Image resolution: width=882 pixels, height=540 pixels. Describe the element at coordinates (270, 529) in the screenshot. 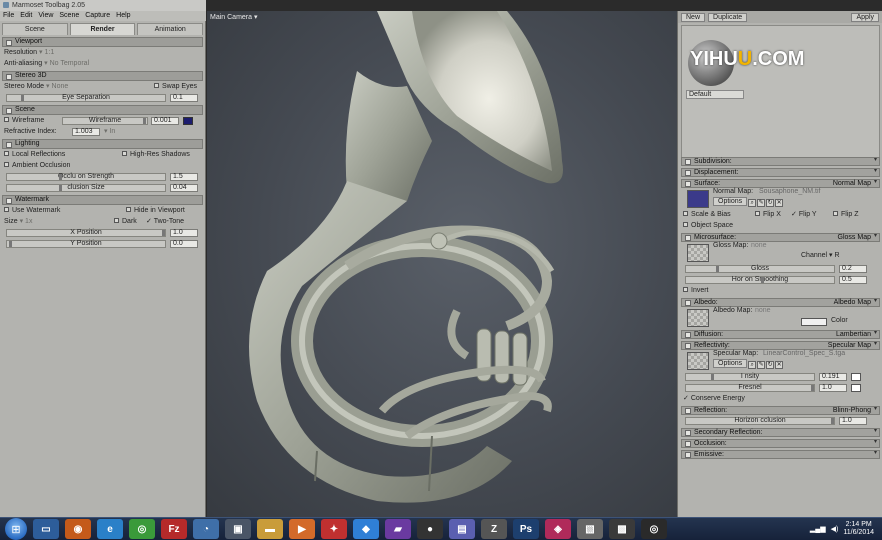

I see `folder-icon: ▬` at that location.